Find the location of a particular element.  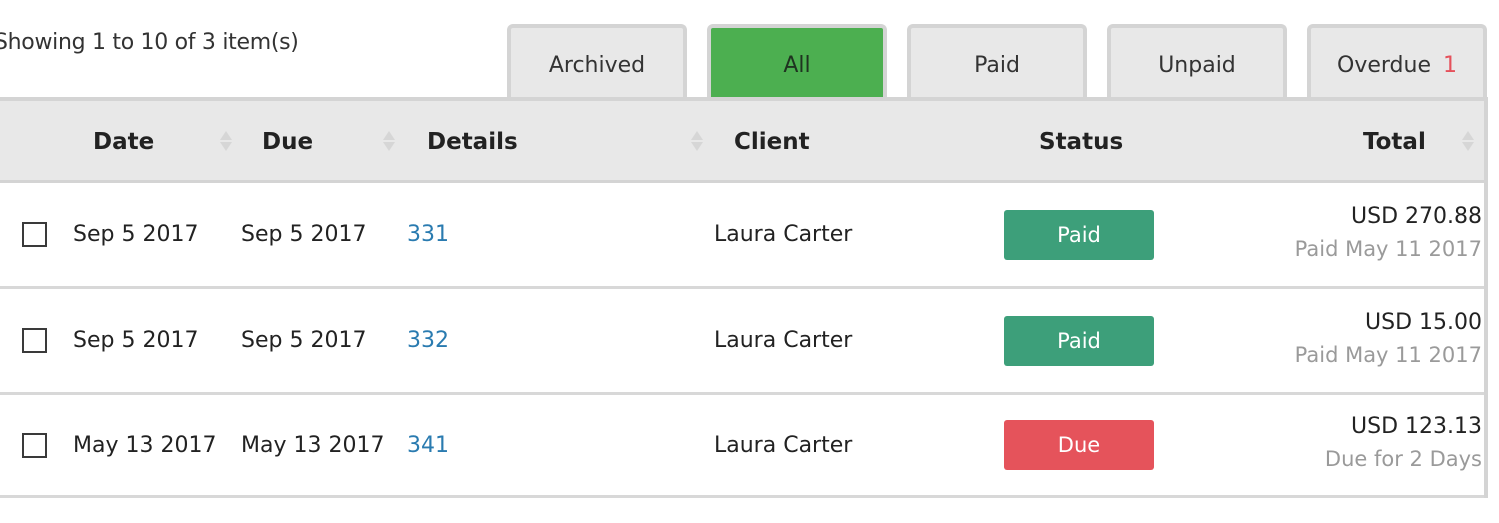

tab-overdue: Overdue 1 is located at coordinates (1397, 61).